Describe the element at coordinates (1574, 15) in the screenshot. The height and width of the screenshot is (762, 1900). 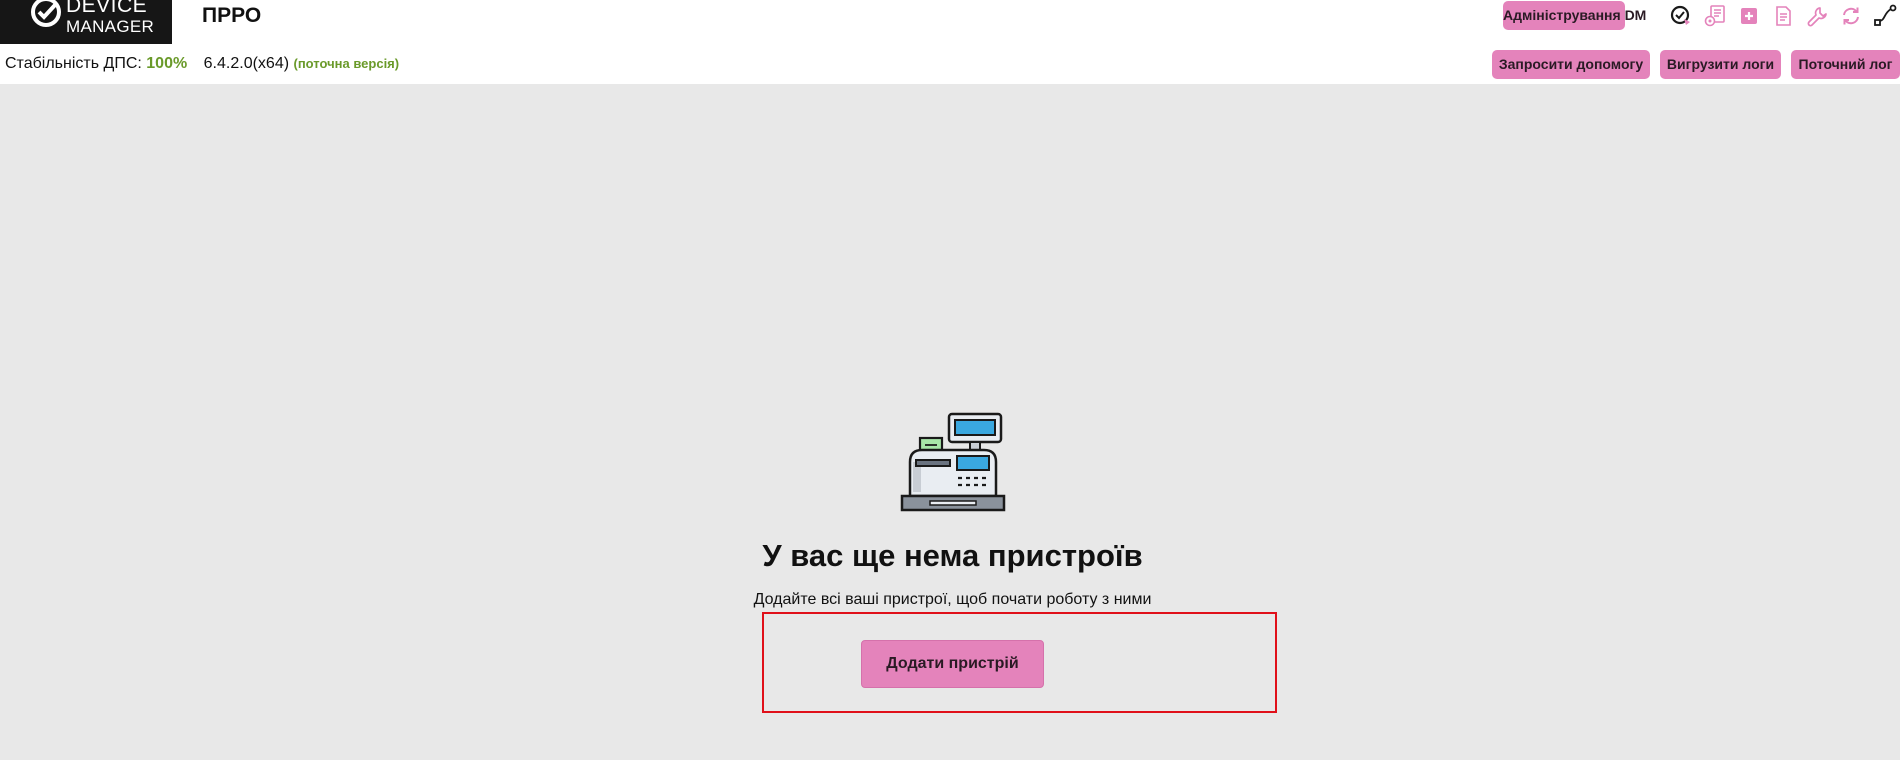
I see `admin-dm-button: Адміністрування DM` at that location.